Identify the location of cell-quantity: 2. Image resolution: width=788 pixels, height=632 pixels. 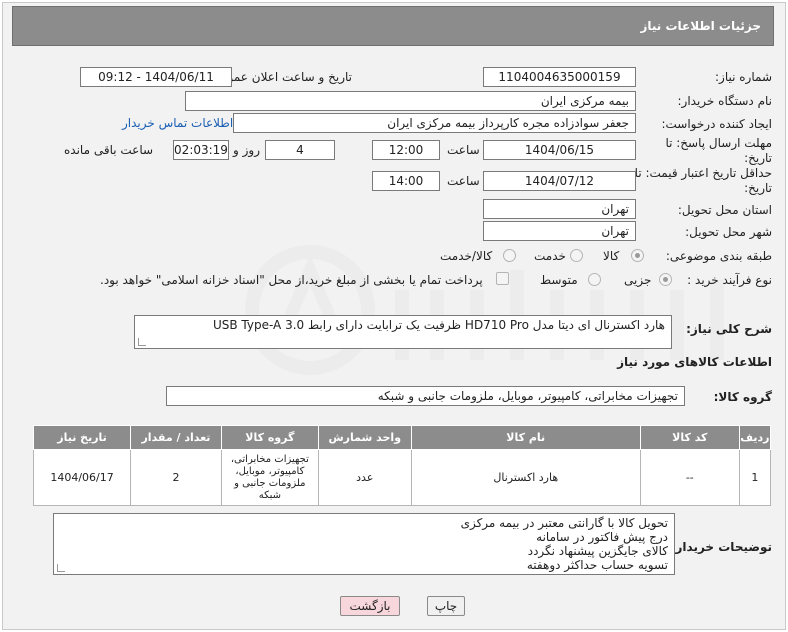
(176, 477).